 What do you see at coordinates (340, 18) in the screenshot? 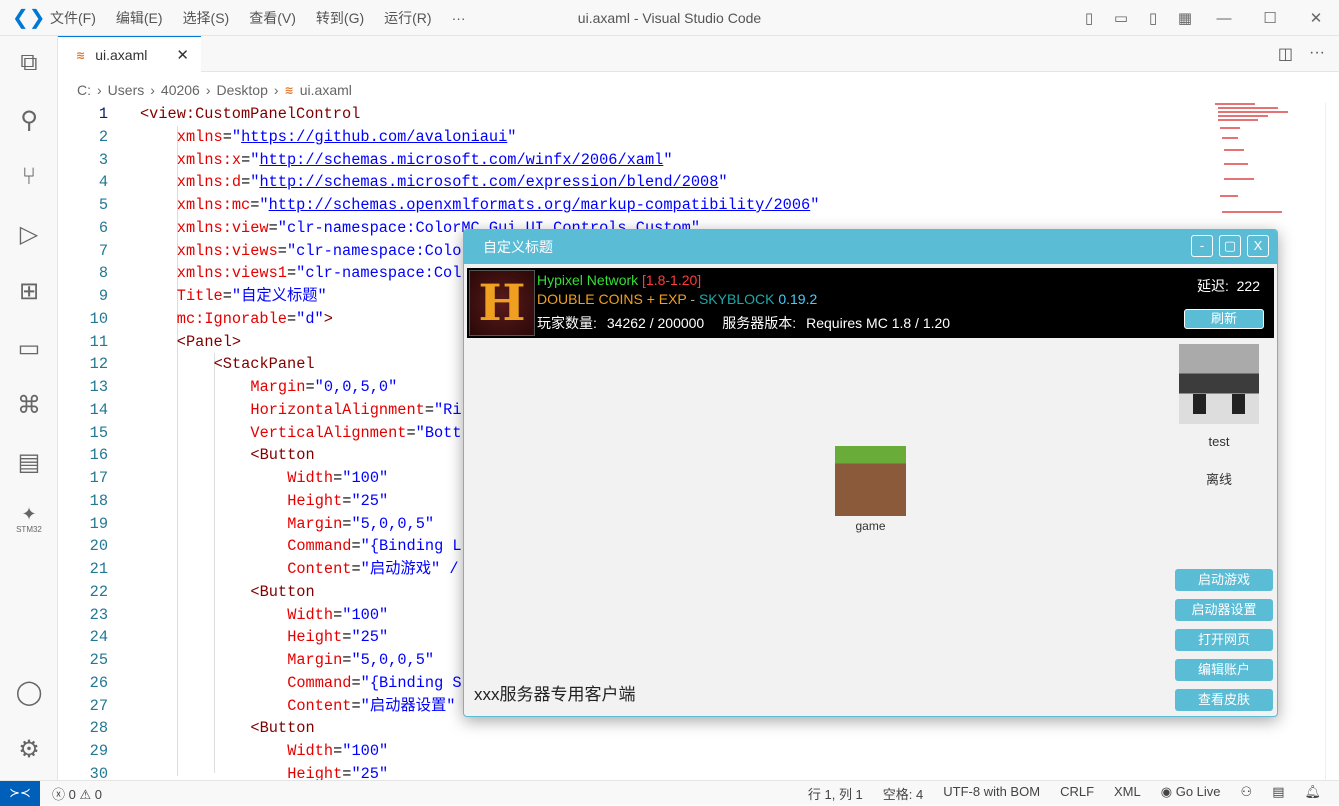
I see `menu-go: 转到(G)` at bounding box center [340, 18].